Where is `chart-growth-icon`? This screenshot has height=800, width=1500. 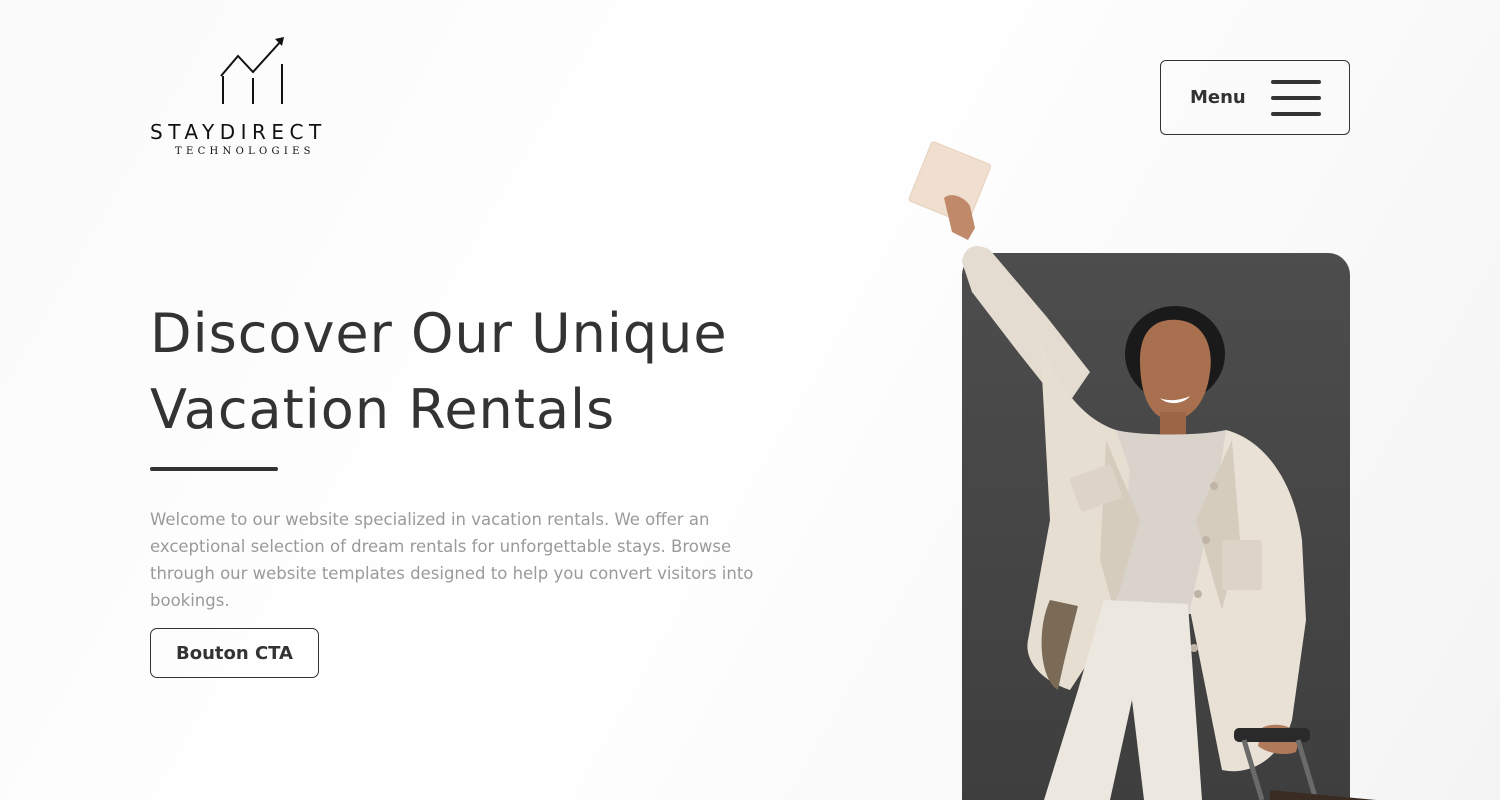 chart-growth-icon is located at coordinates (252, 70).